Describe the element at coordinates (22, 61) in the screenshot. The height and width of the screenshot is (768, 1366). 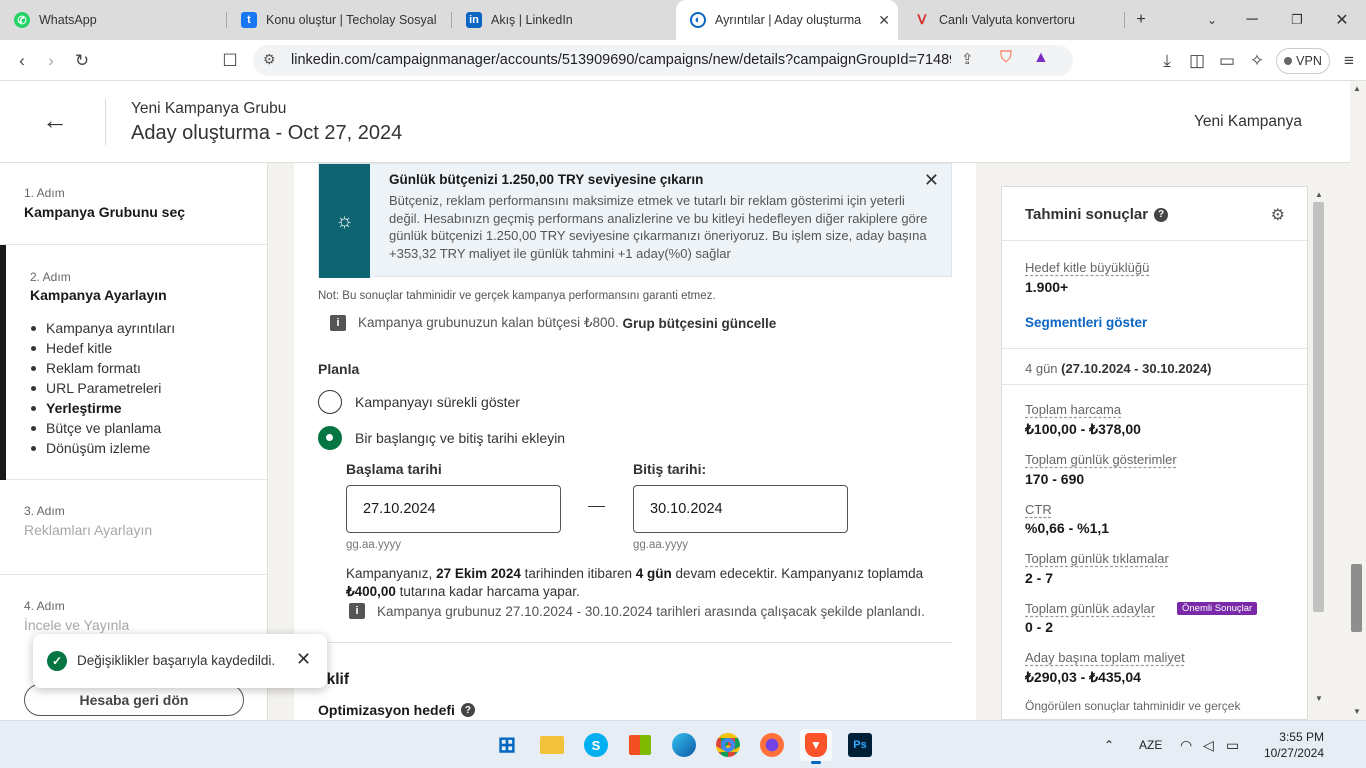
I see `back-icon: ‹` at that location.